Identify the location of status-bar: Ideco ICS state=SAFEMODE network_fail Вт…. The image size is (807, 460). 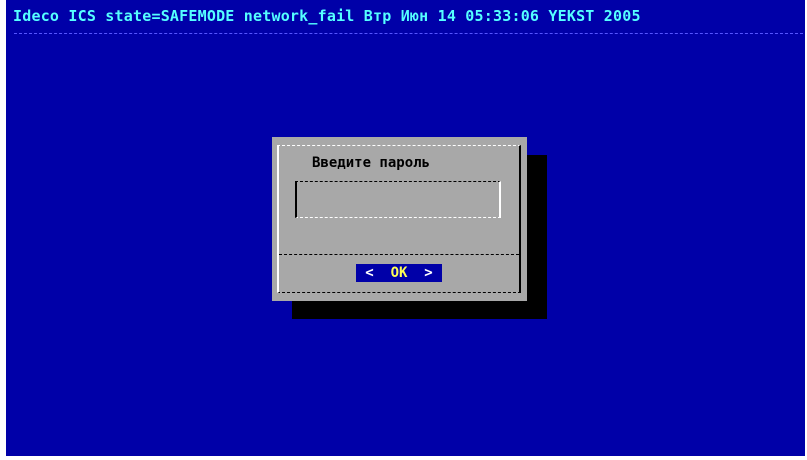
(327, 16).